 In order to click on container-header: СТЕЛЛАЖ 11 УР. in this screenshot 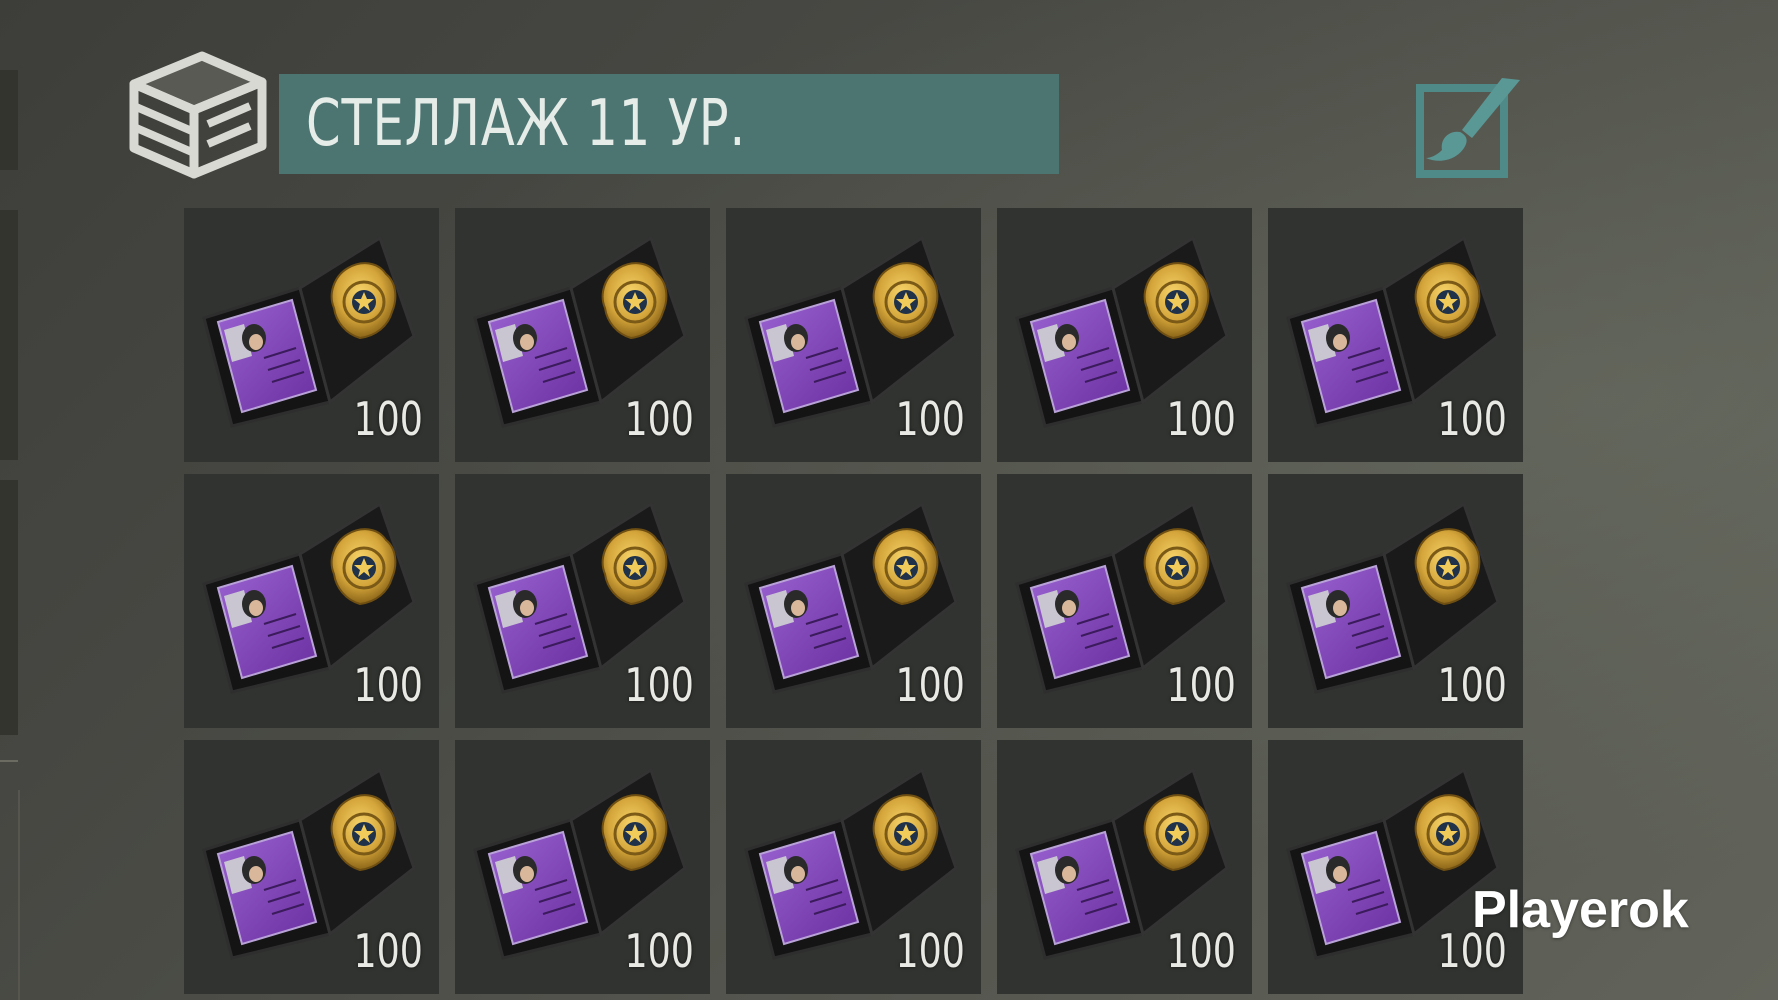, I will do `click(824, 116)`.